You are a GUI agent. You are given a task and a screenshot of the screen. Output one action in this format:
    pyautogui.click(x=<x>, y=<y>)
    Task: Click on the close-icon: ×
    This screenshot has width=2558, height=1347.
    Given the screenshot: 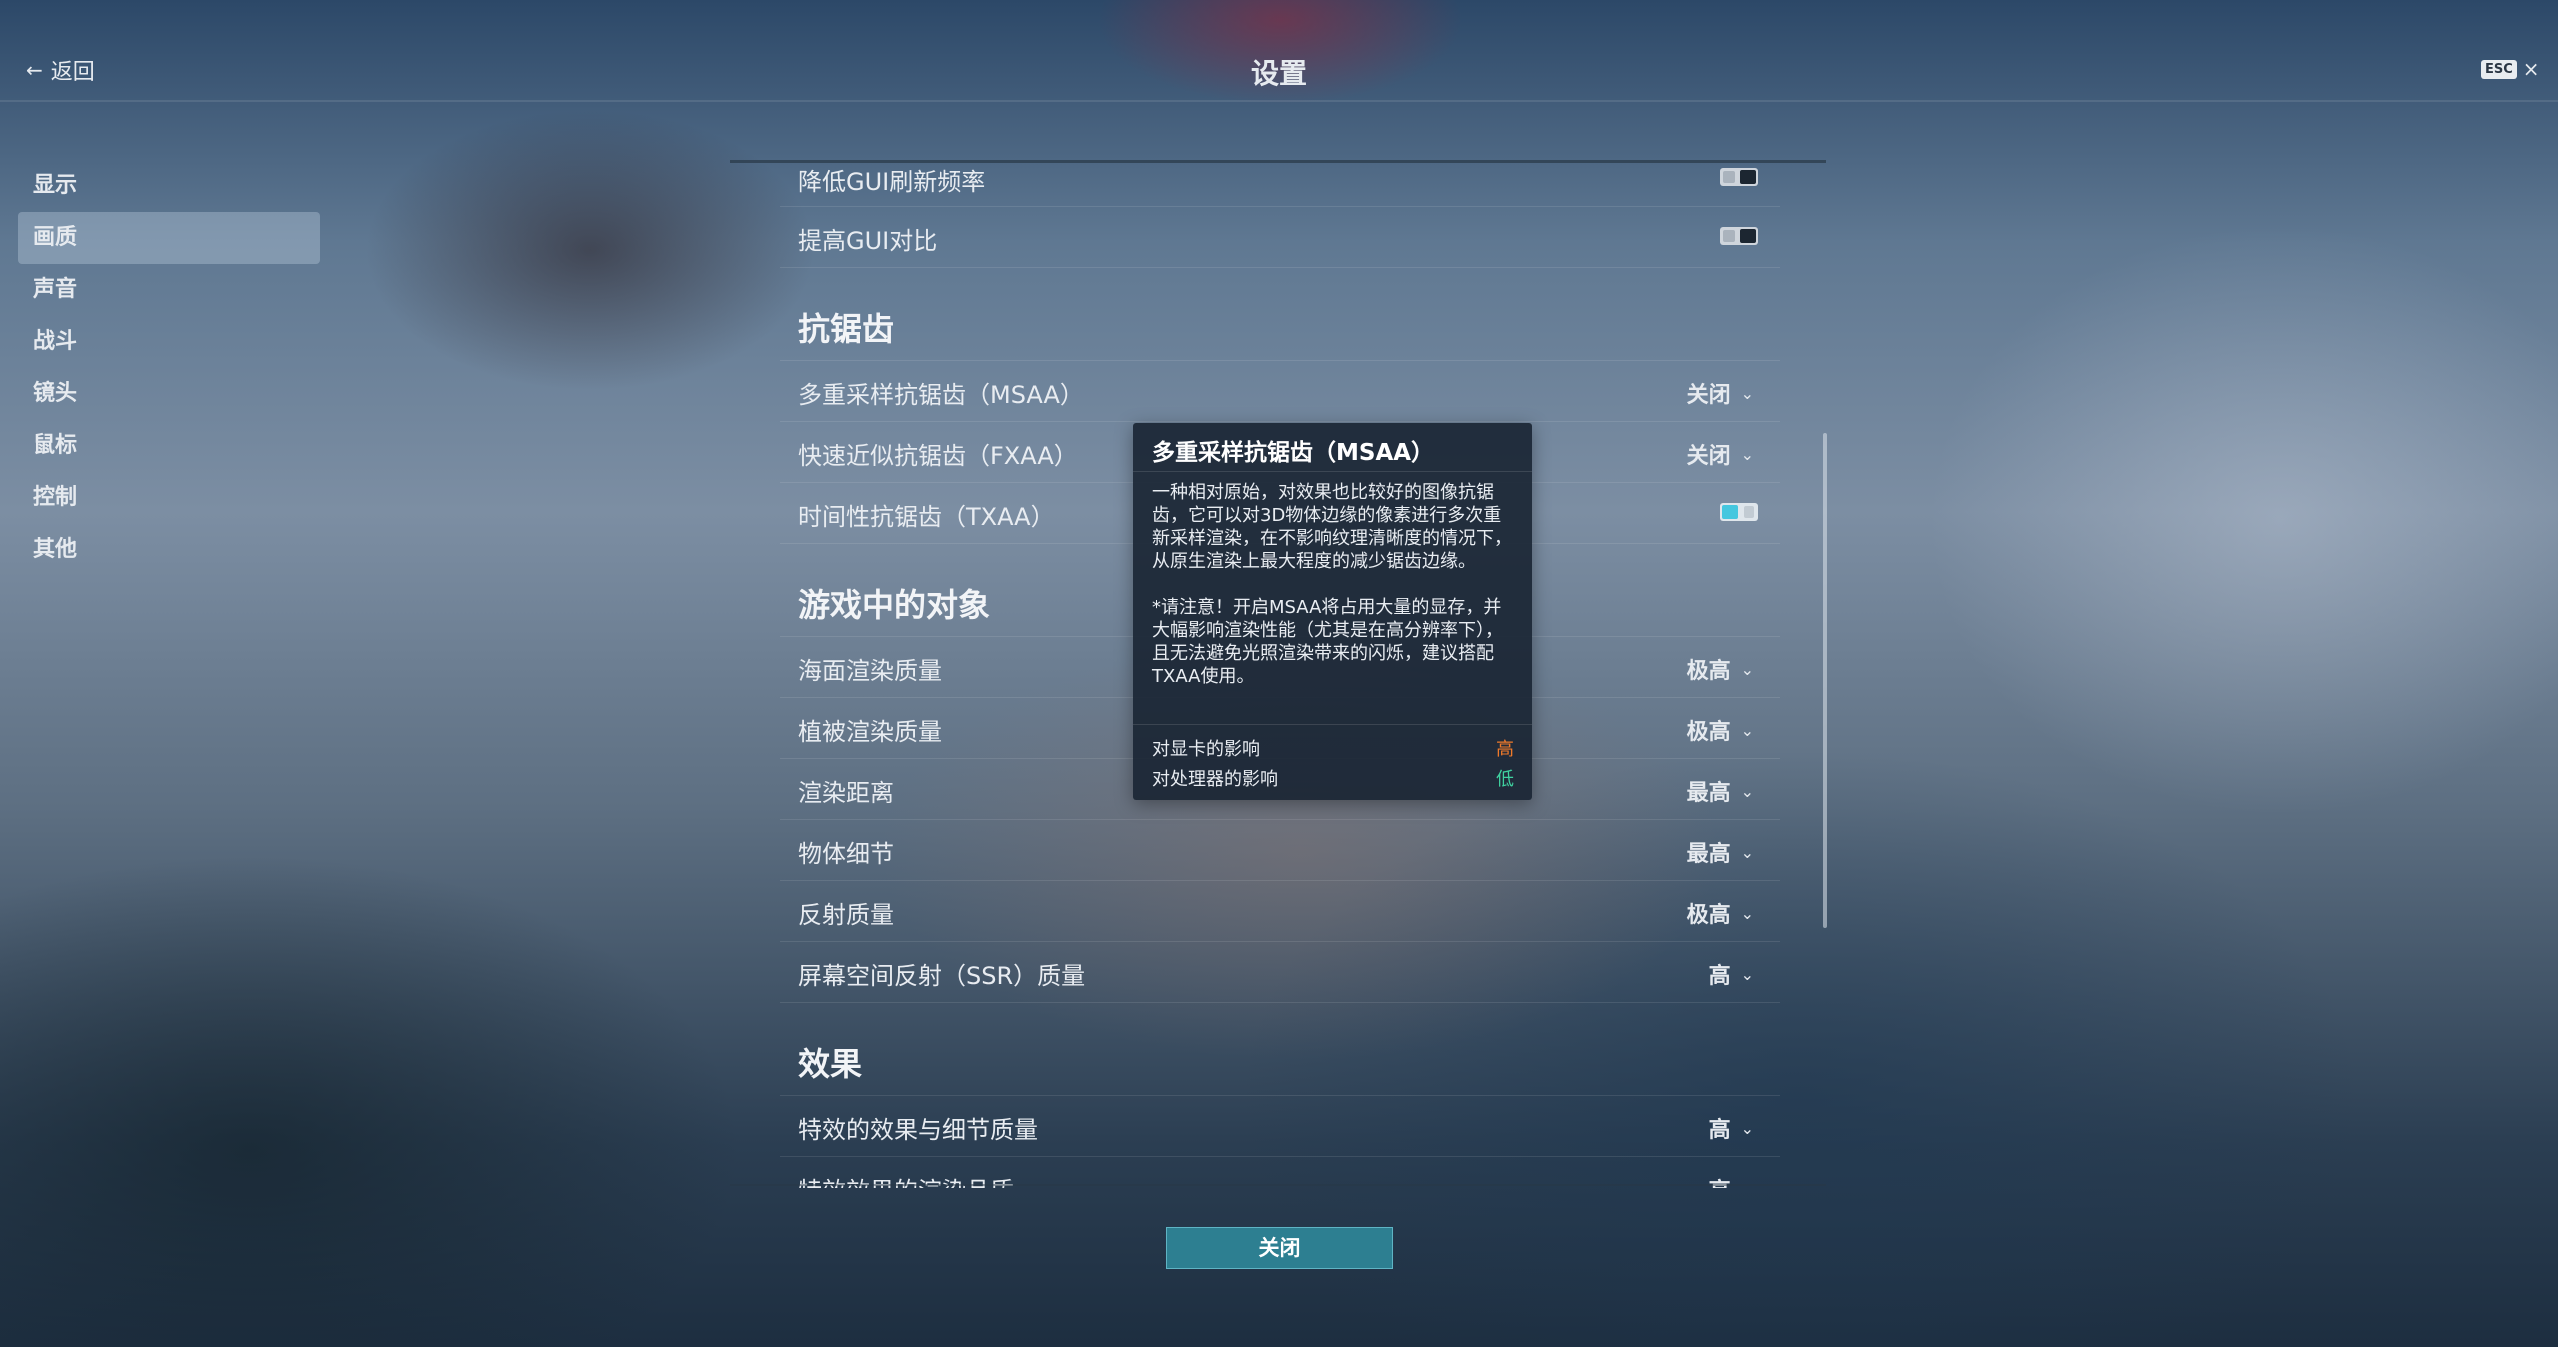 What is the action you would take?
    pyautogui.click(x=2531, y=69)
    